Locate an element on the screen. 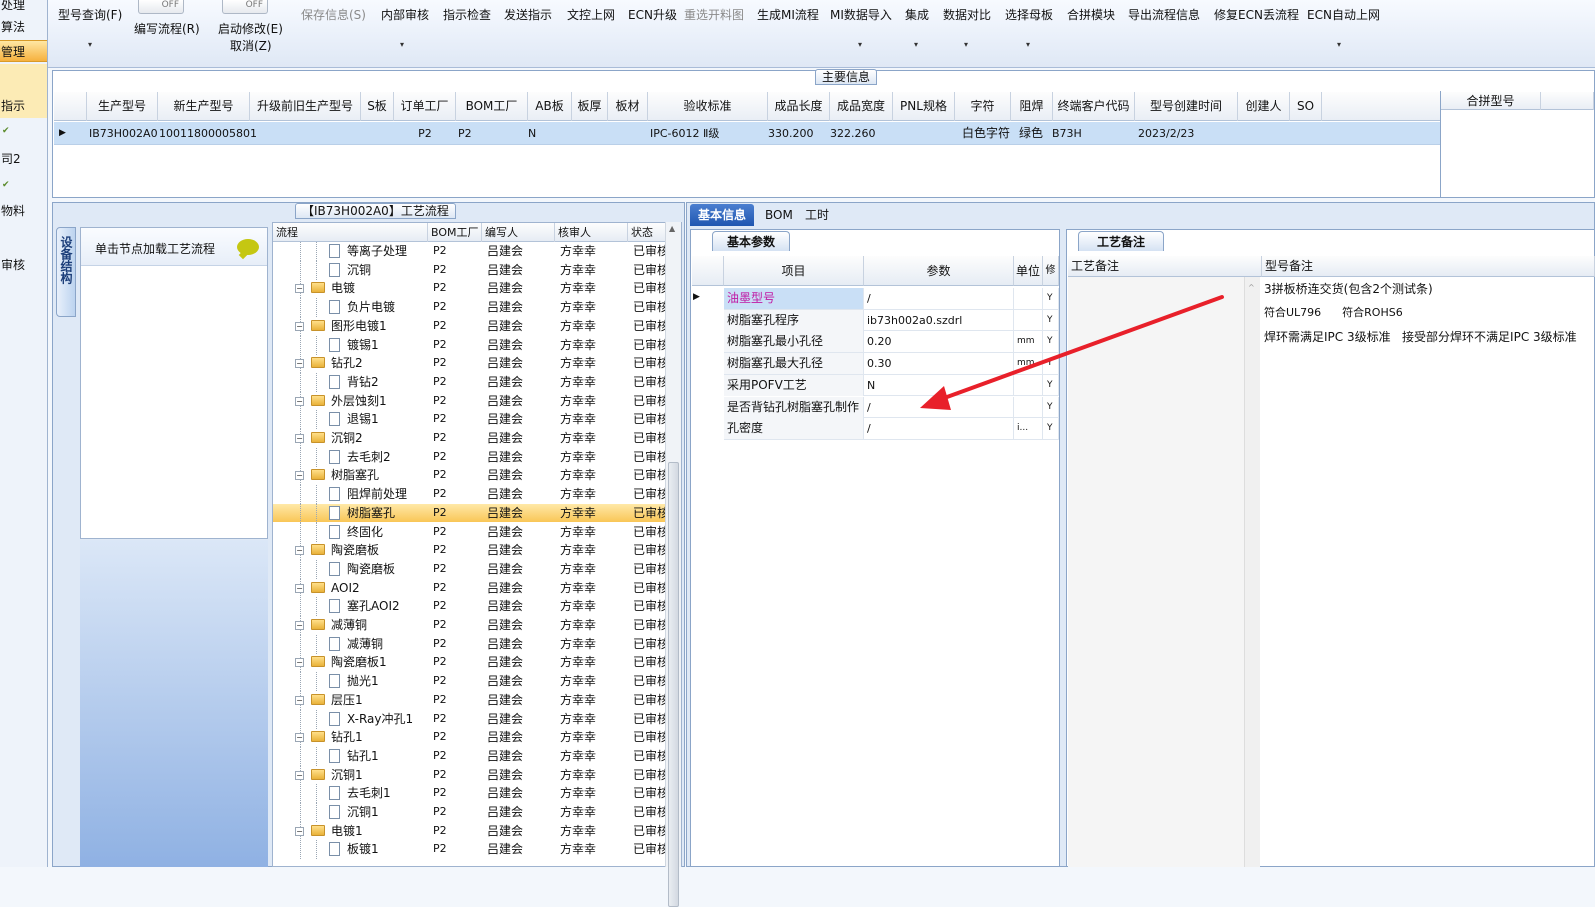 This screenshot has height=907, width=1595. col-header: 合拼型号 is located at coordinates (1491, 101).